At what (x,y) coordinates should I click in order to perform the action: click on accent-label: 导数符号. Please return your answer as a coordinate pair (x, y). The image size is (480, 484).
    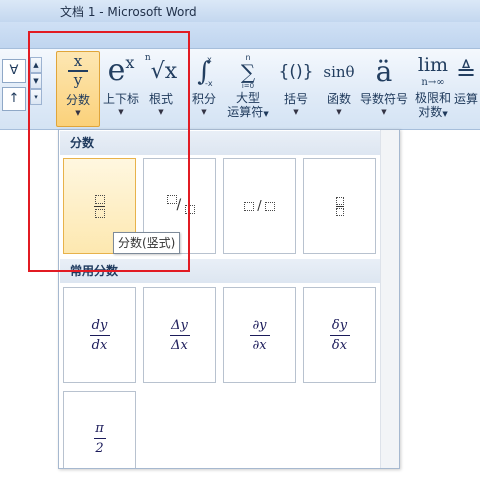
    Looking at the image, I should click on (383, 99).